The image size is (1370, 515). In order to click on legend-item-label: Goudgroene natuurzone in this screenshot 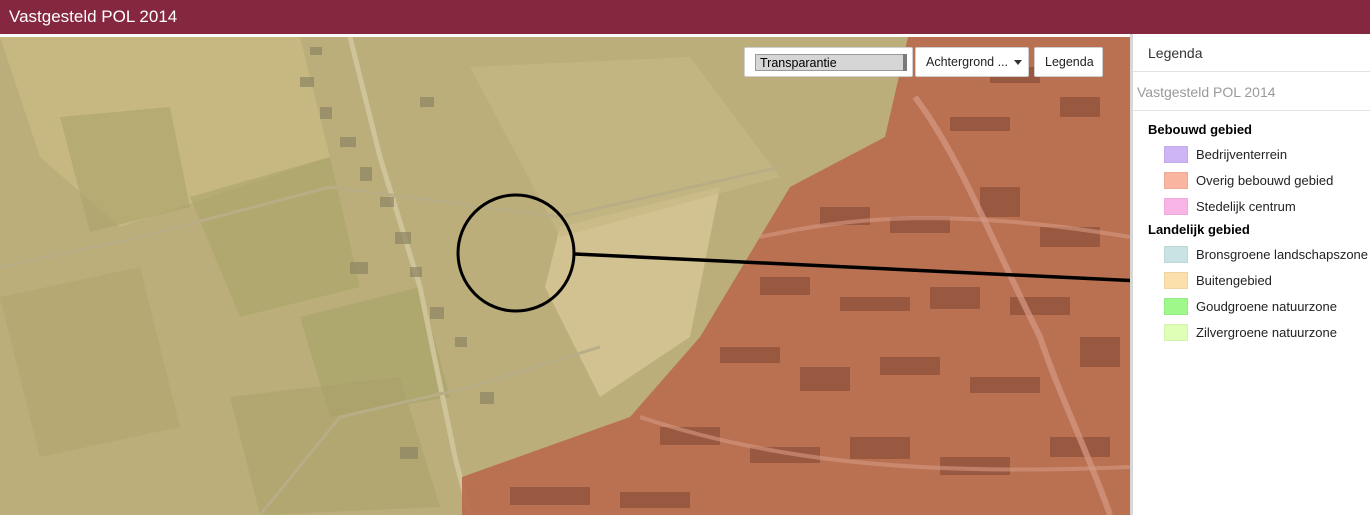, I will do `click(1266, 306)`.